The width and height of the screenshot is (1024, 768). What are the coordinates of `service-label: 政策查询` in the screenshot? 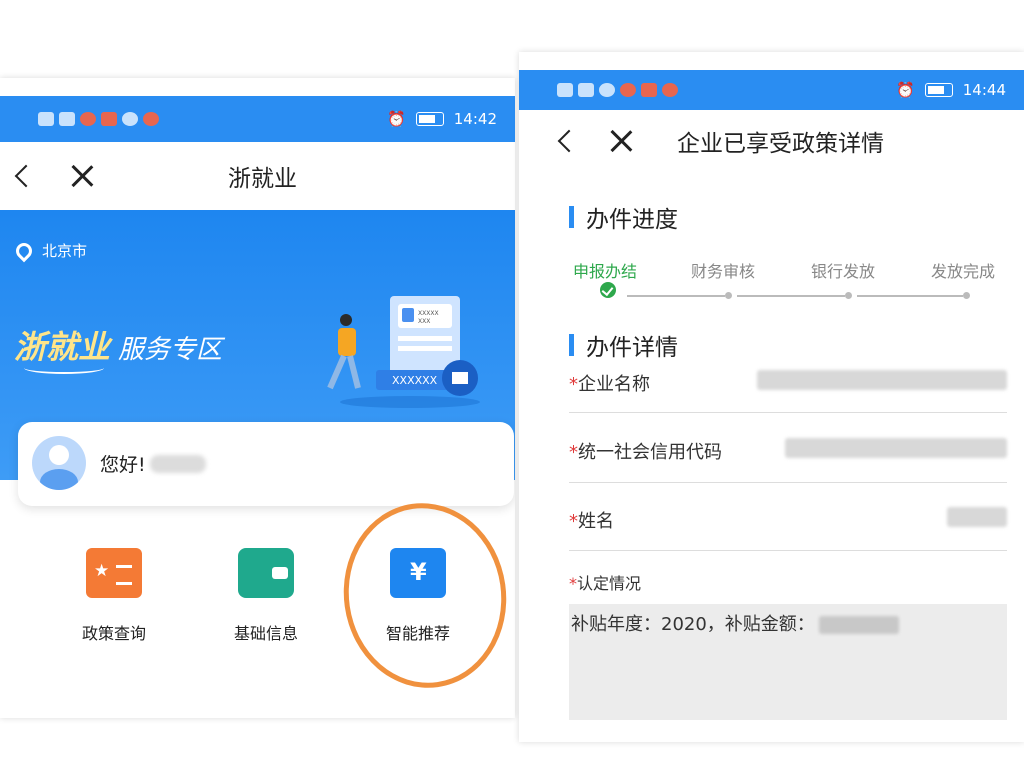 It's located at (113, 633).